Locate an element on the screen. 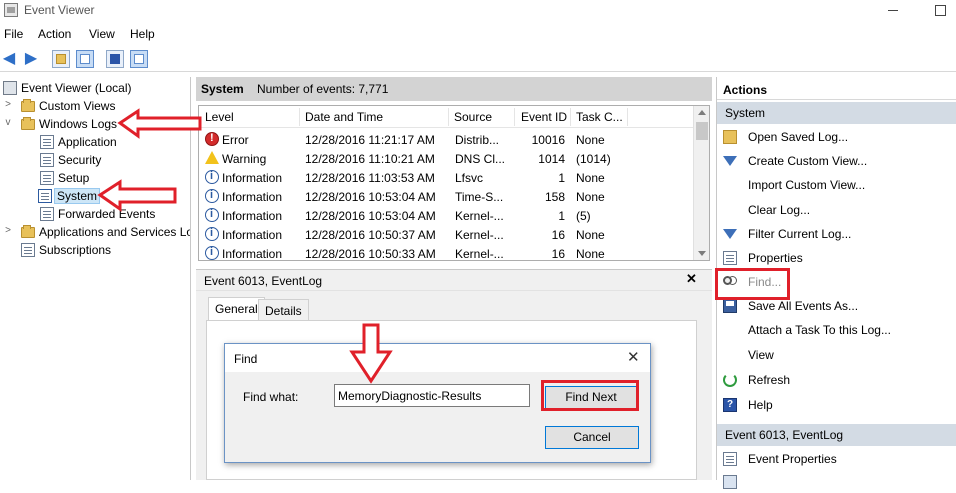  arrow-to-find-input is located at coordinates (371, 353).